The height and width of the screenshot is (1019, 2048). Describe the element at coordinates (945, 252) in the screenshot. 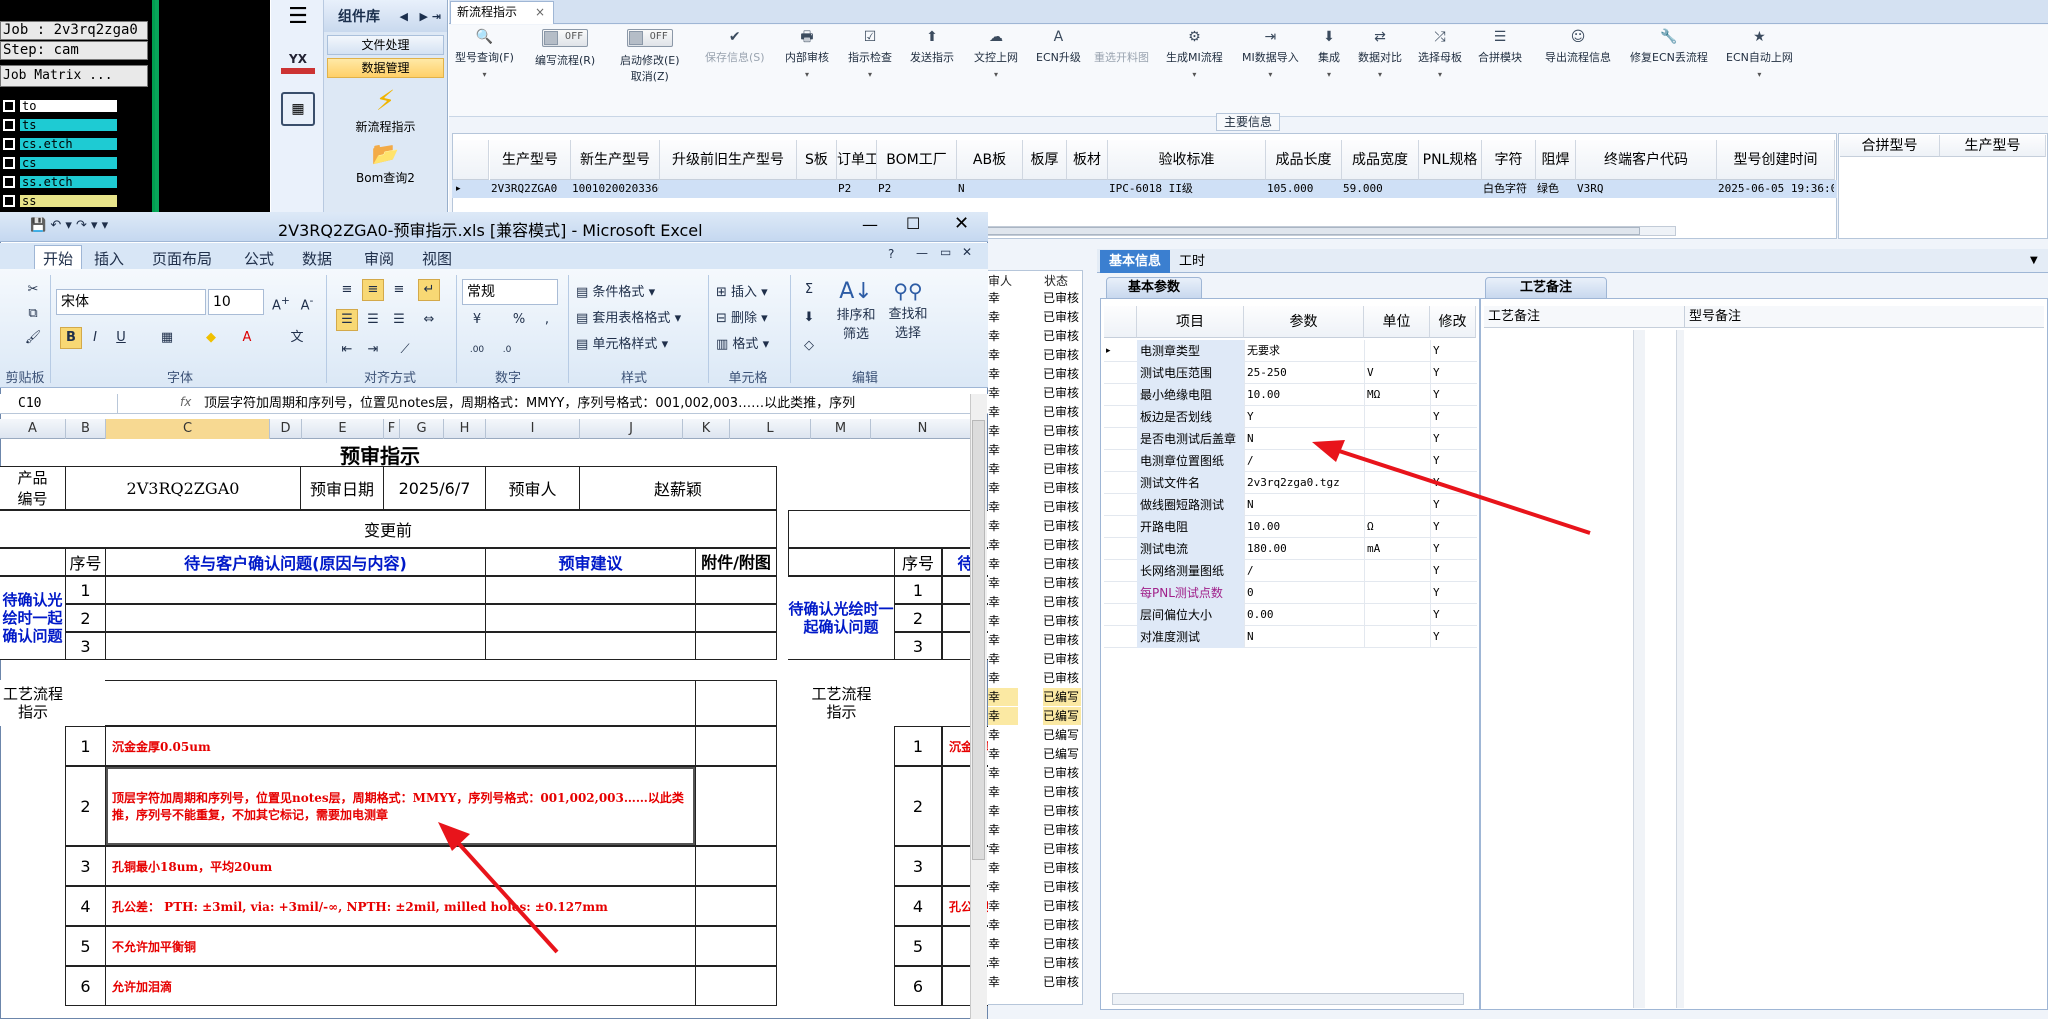

I see `ribbon-restore-icon: ▭` at that location.